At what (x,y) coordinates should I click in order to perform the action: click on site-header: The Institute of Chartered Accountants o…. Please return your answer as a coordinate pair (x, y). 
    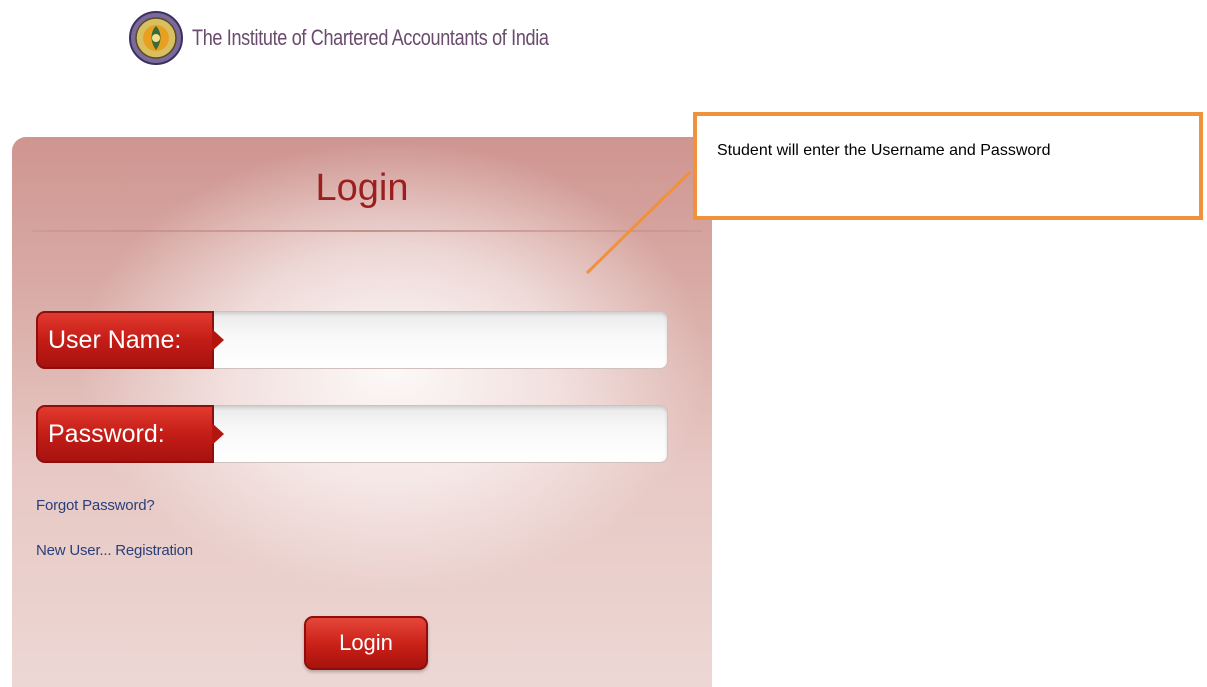
    Looking at the image, I should click on (377, 38).